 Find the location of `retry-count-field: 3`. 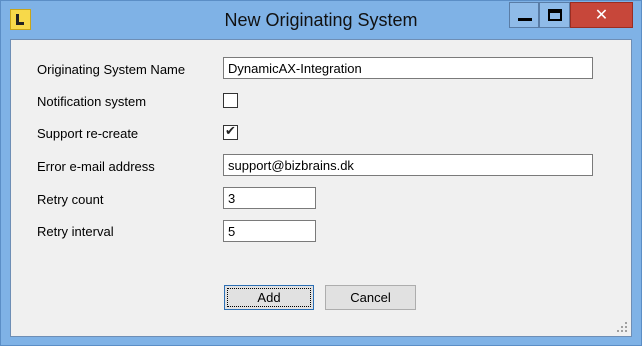

retry-count-field: 3 is located at coordinates (269, 198).